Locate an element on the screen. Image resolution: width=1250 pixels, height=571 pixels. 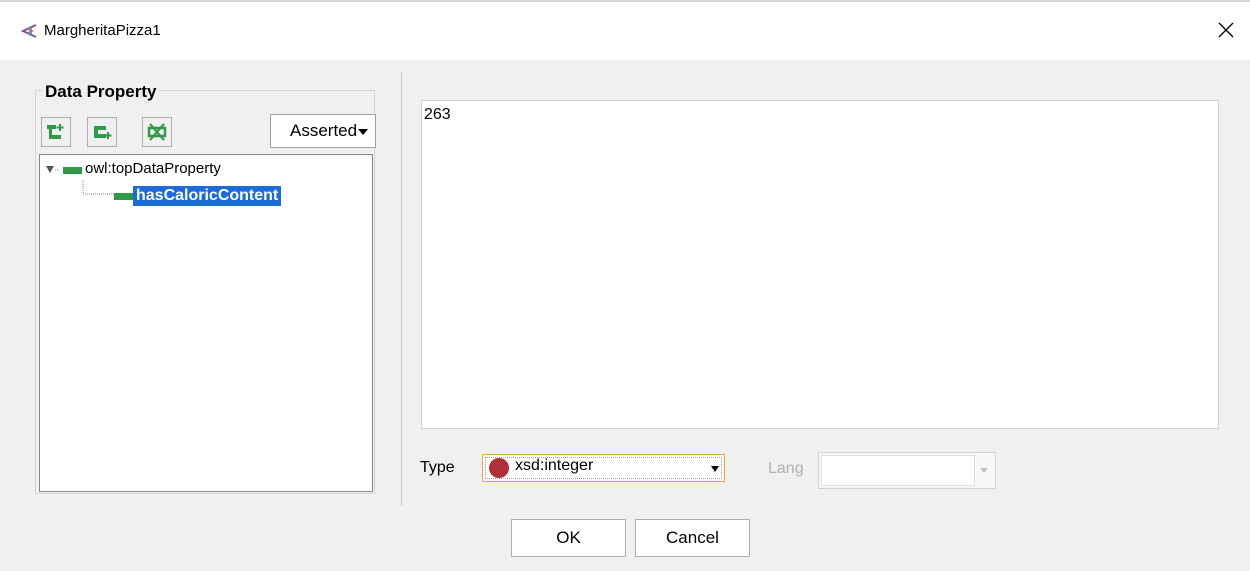
asserted-dropdown-value: Asserted is located at coordinates (324, 130).